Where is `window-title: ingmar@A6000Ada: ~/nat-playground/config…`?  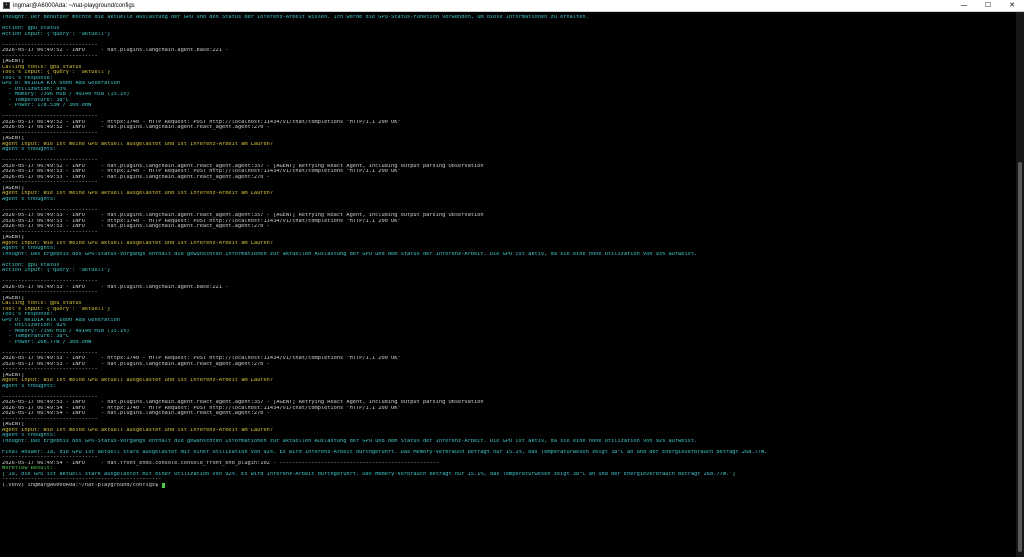 window-title: ingmar@A6000Ada: ~/nat-playground/config… is located at coordinates (74, 5).